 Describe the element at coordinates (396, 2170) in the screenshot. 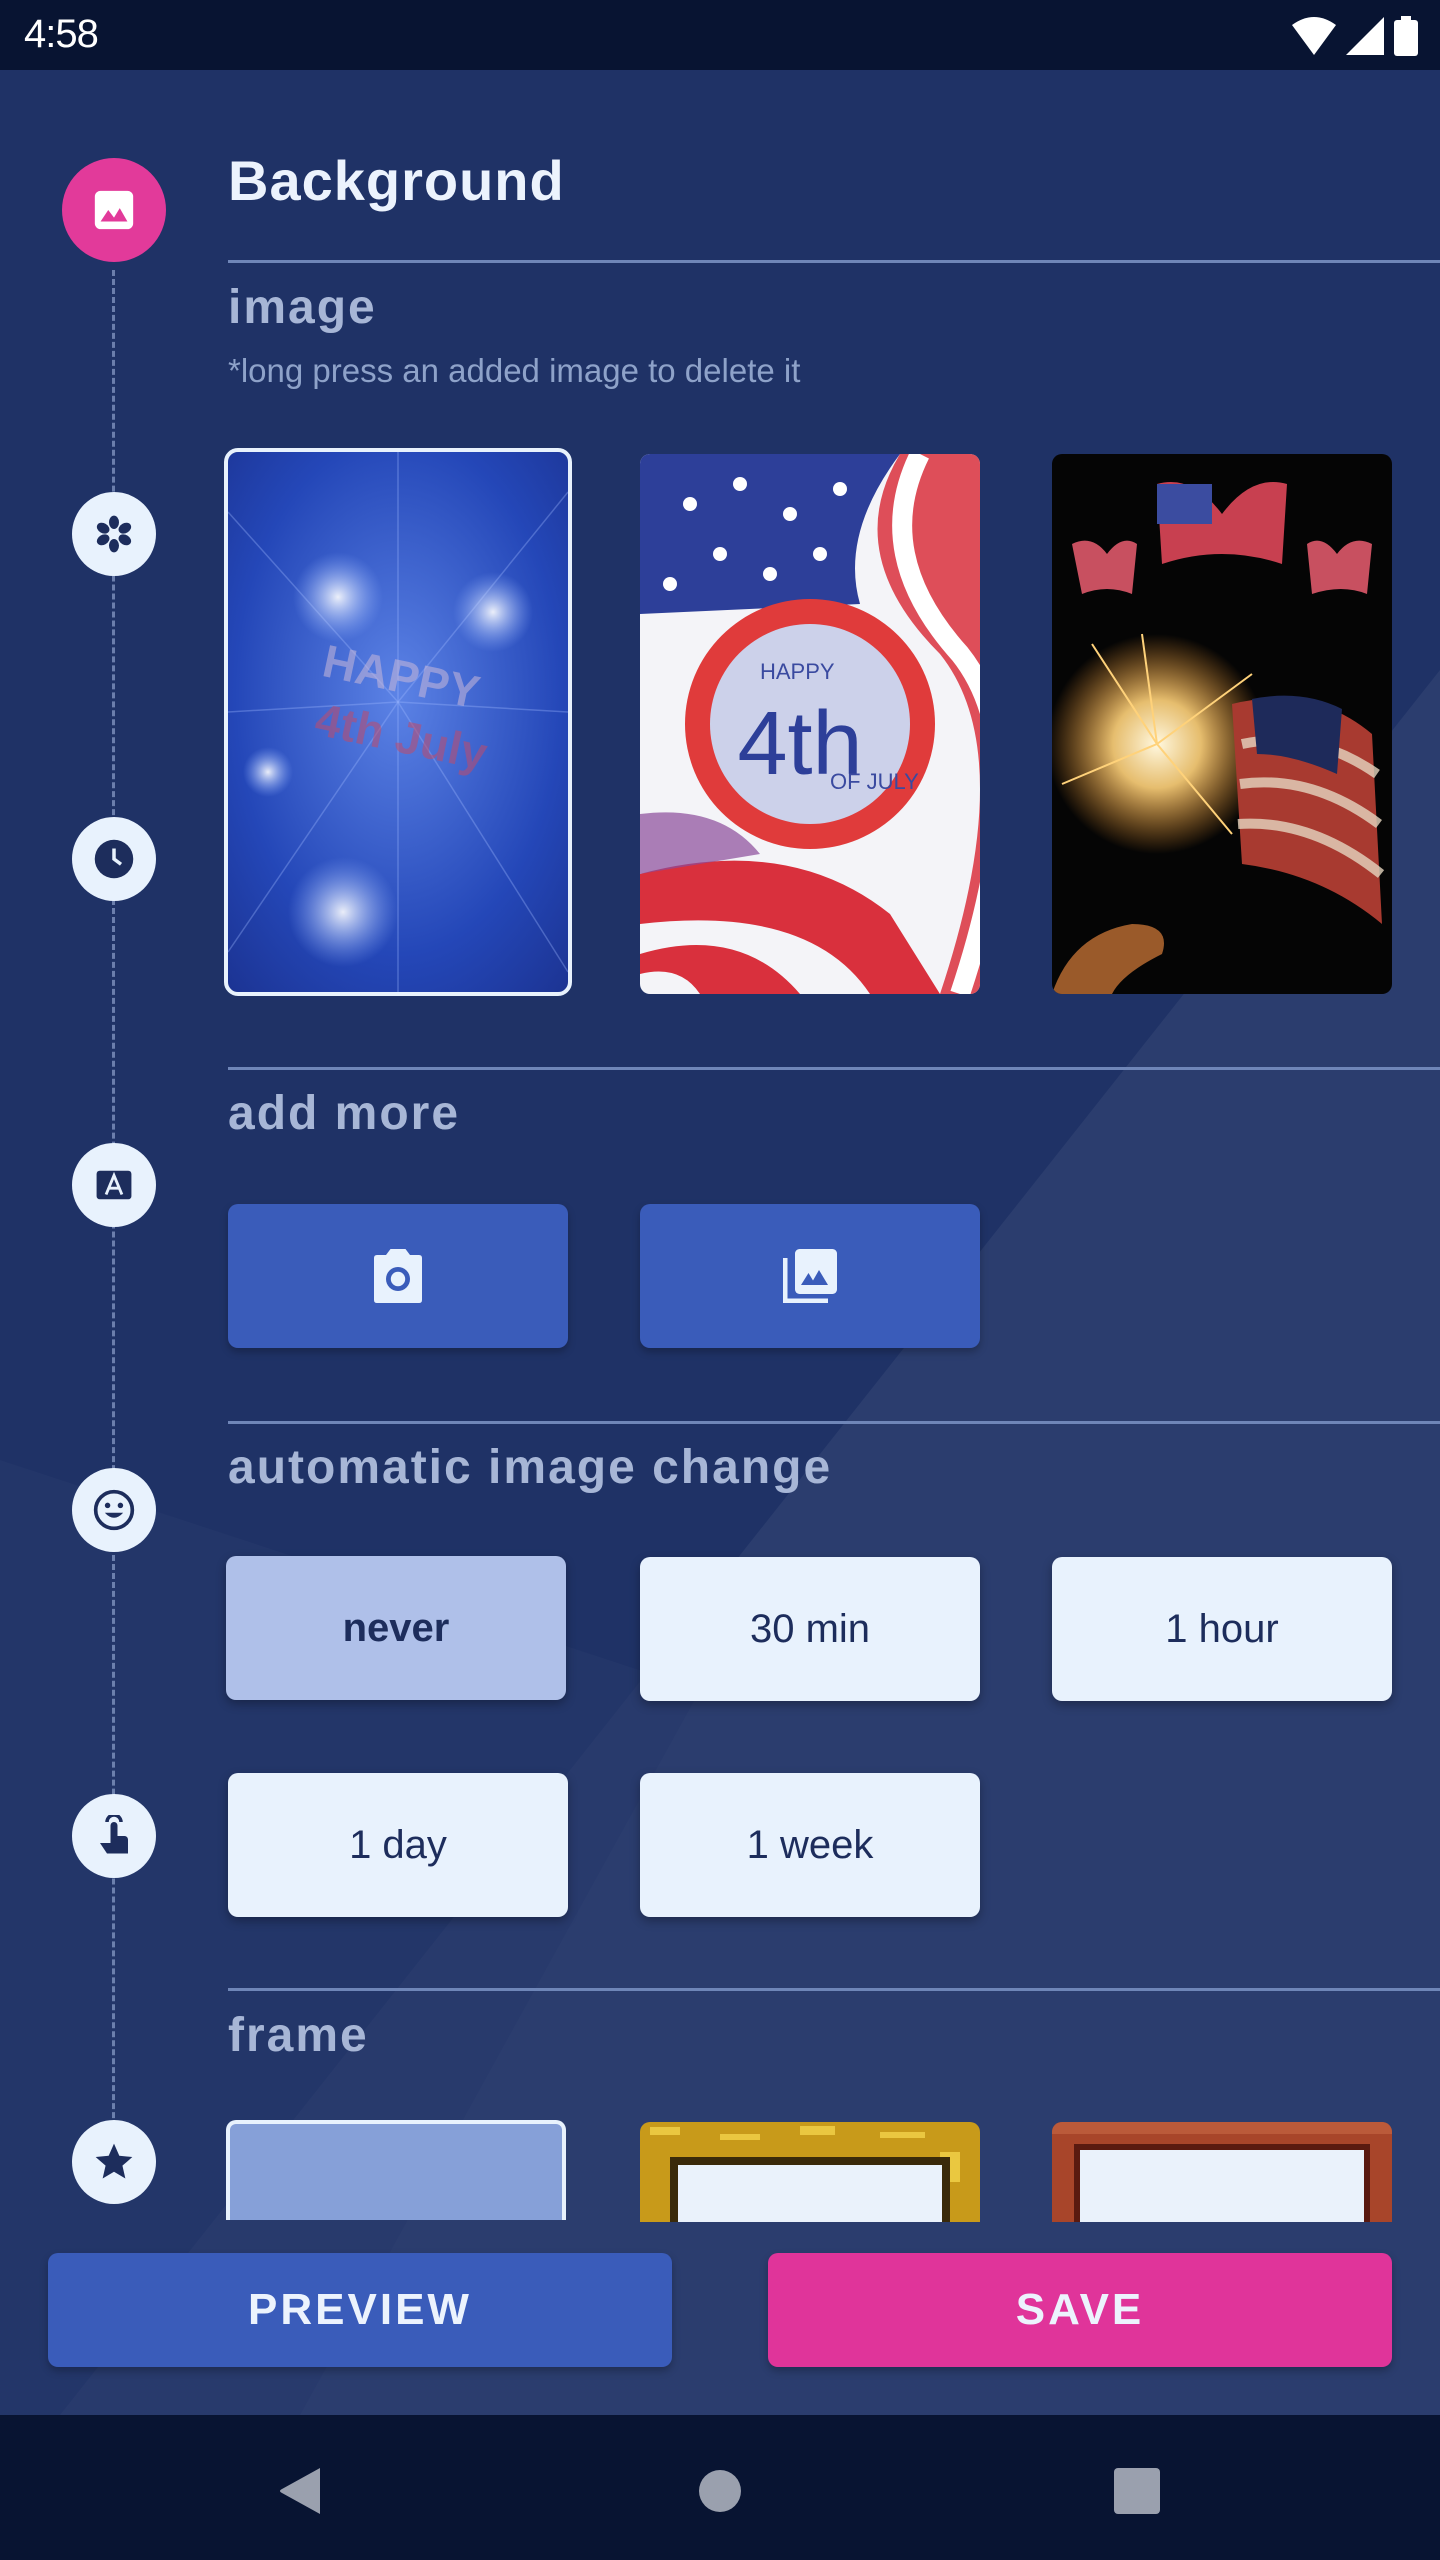

I see `frame-option-none` at that location.